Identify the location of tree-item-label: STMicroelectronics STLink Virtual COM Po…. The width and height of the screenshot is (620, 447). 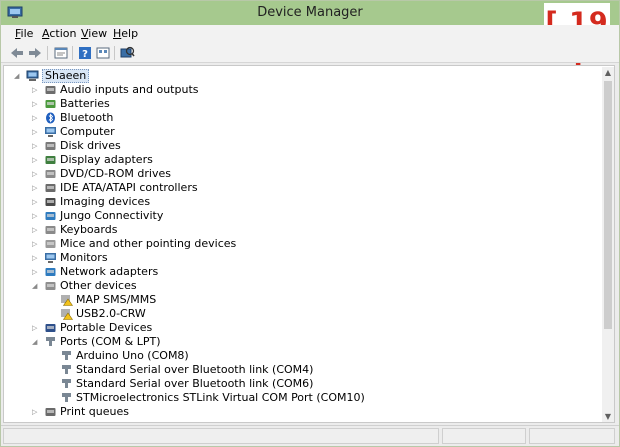
(220, 397).